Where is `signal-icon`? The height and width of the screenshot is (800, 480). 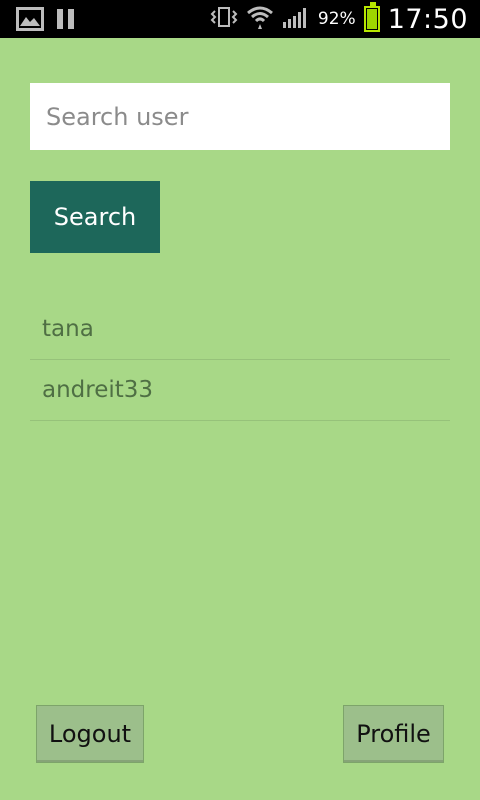
signal-icon is located at coordinates (296, 19).